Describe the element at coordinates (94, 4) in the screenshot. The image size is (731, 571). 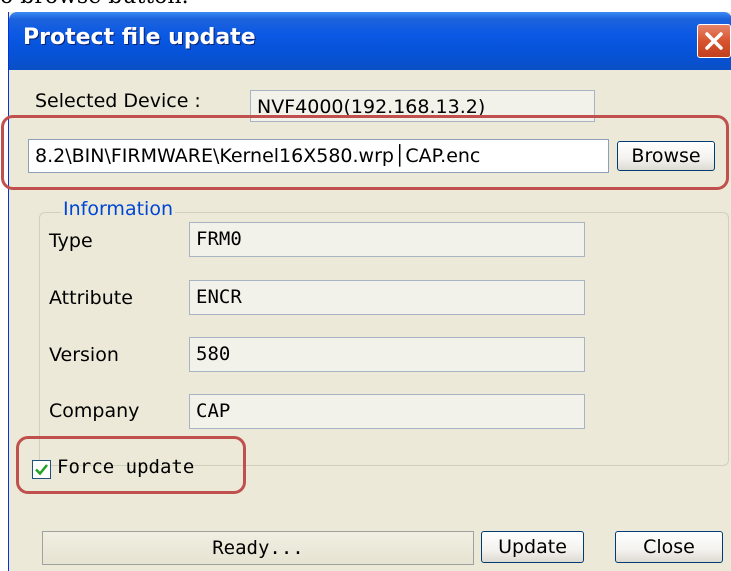
I see `document-caption: o browse button.` at that location.